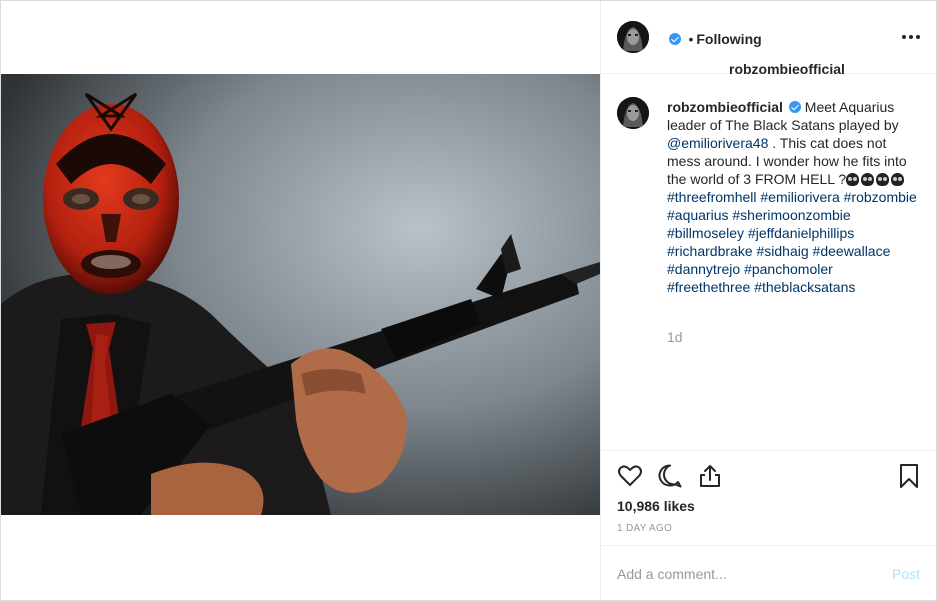 The image size is (937, 601). I want to click on media-top-padding, so click(300, 37).